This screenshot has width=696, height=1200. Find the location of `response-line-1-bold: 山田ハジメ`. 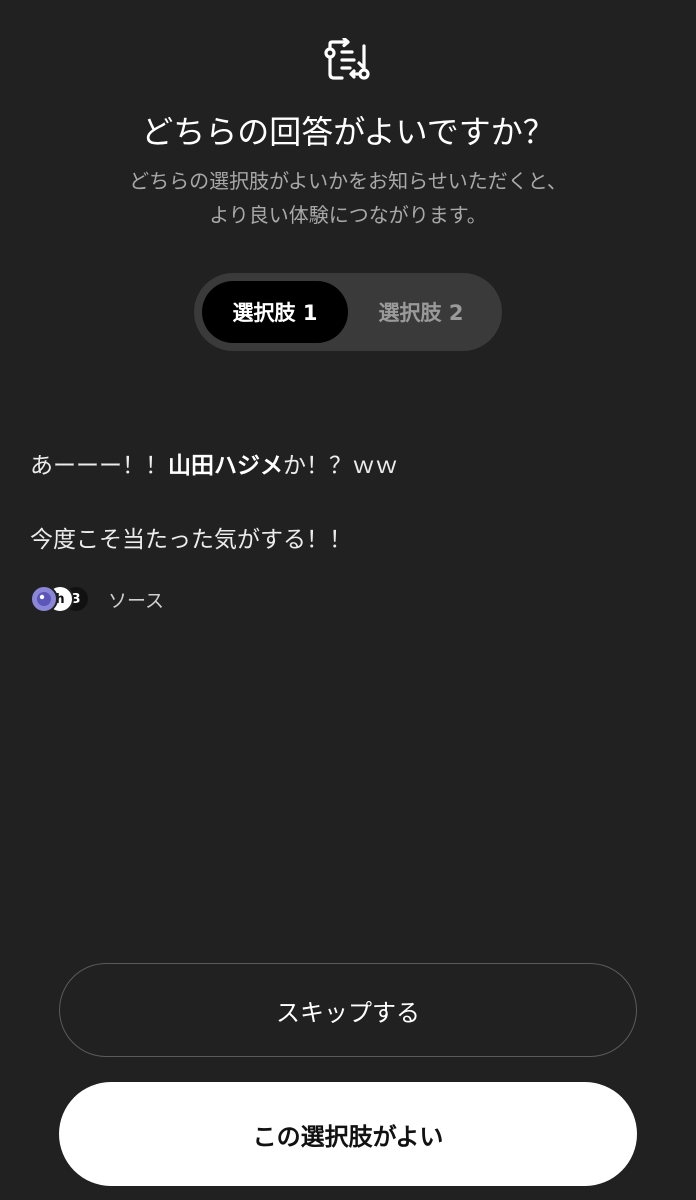

response-line-1-bold: 山田ハジメ is located at coordinates (225, 466).